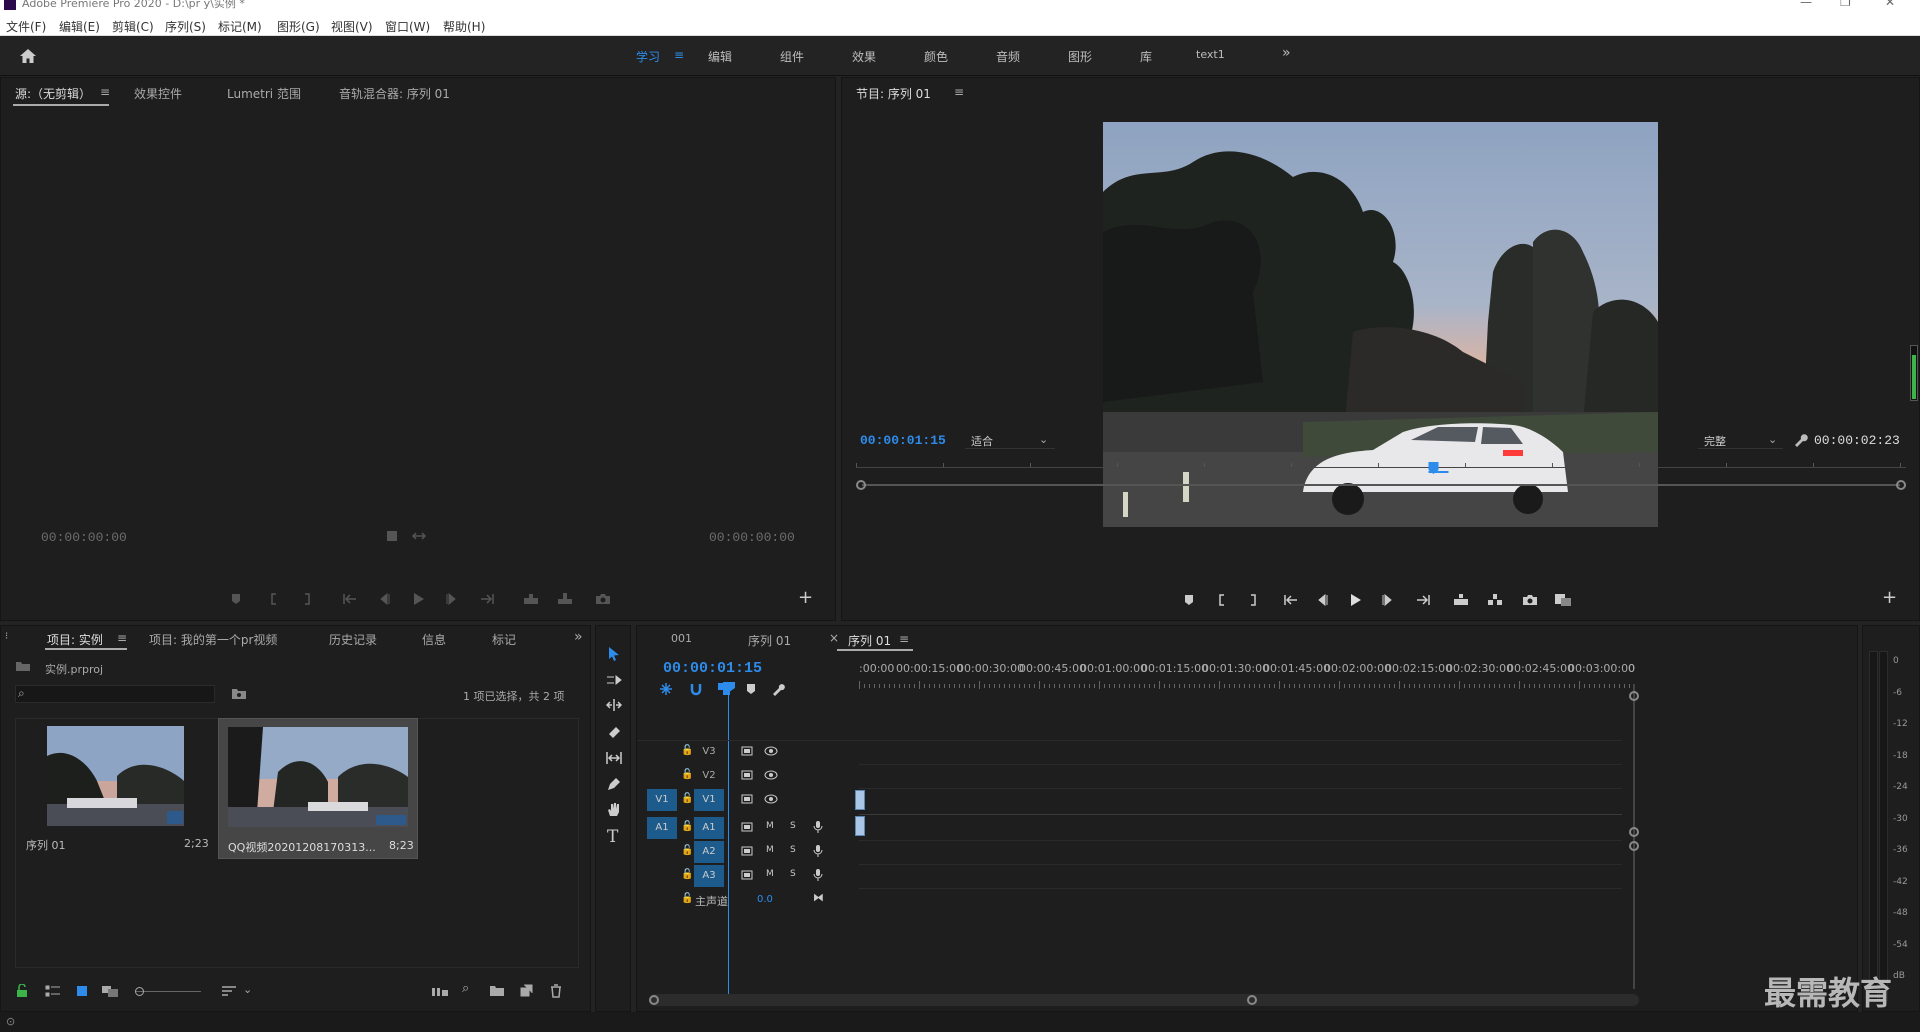 The width and height of the screenshot is (1920, 1032). Describe the element at coordinates (168, 991) in the screenshot. I see `zoom-slider` at that location.